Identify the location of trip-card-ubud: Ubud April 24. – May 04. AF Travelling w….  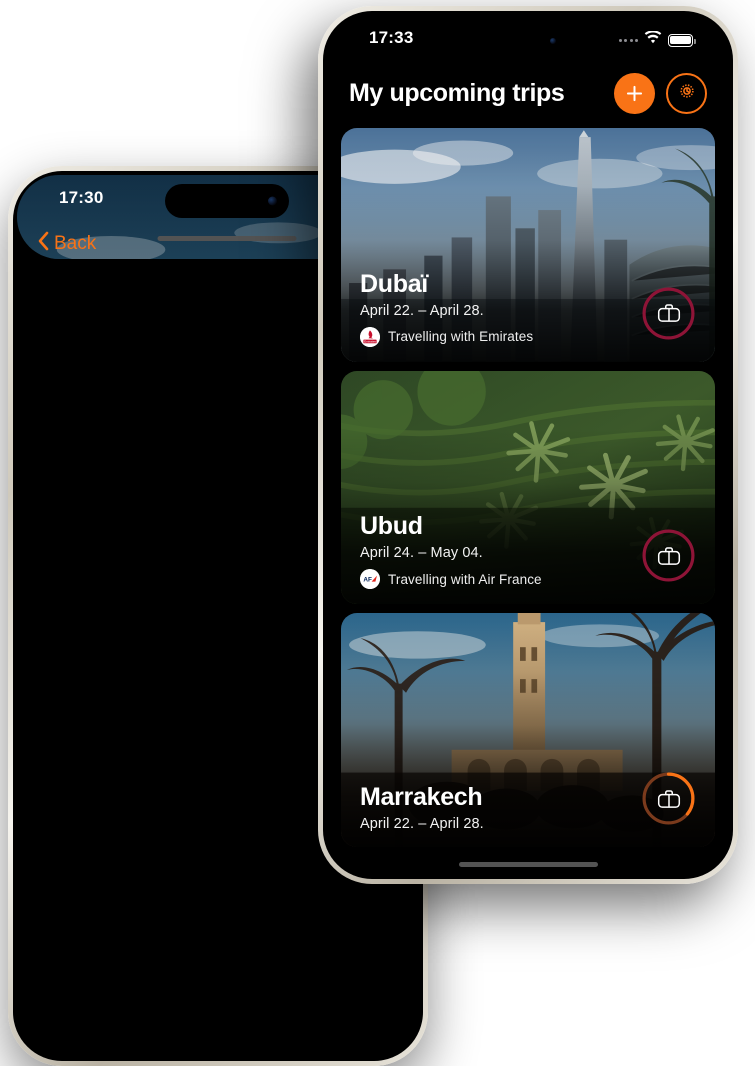
(528, 487).